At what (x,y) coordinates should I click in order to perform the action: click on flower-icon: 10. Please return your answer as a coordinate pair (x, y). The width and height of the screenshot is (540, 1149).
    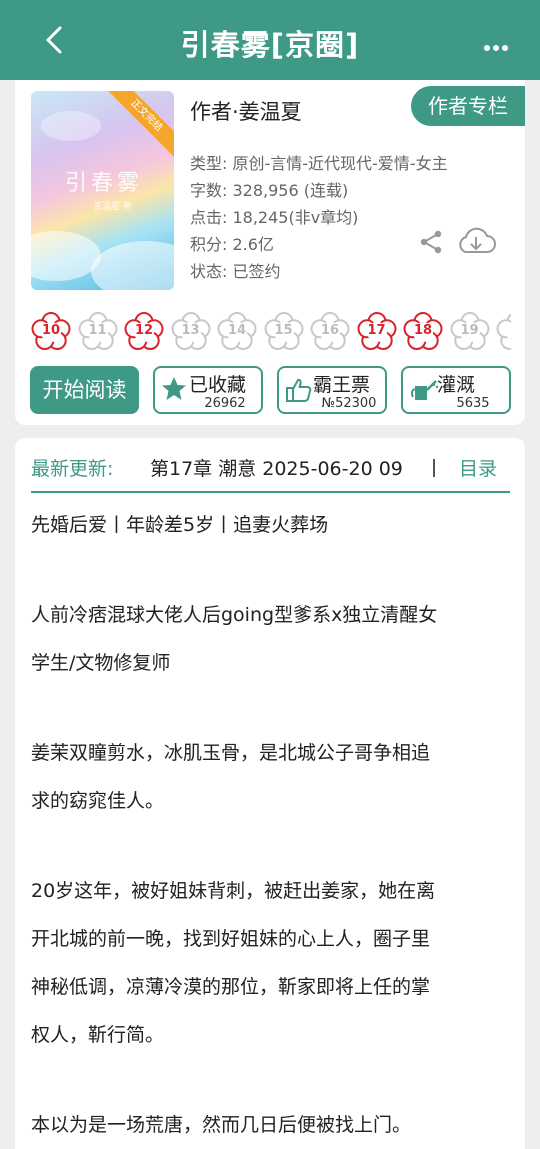
    Looking at the image, I should click on (51, 332).